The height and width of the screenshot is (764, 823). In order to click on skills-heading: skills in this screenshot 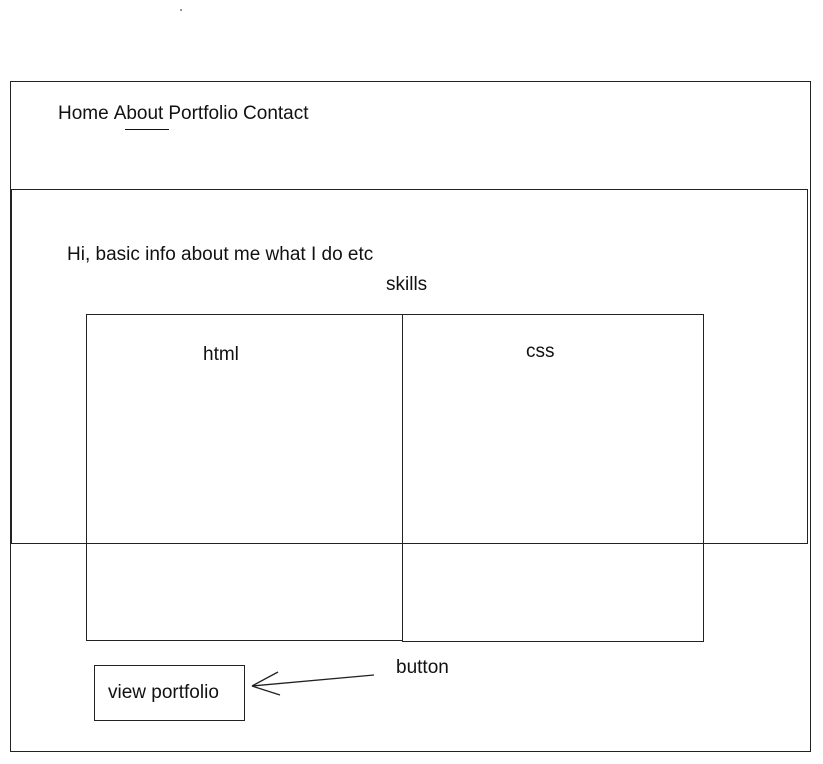, I will do `click(407, 284)`.